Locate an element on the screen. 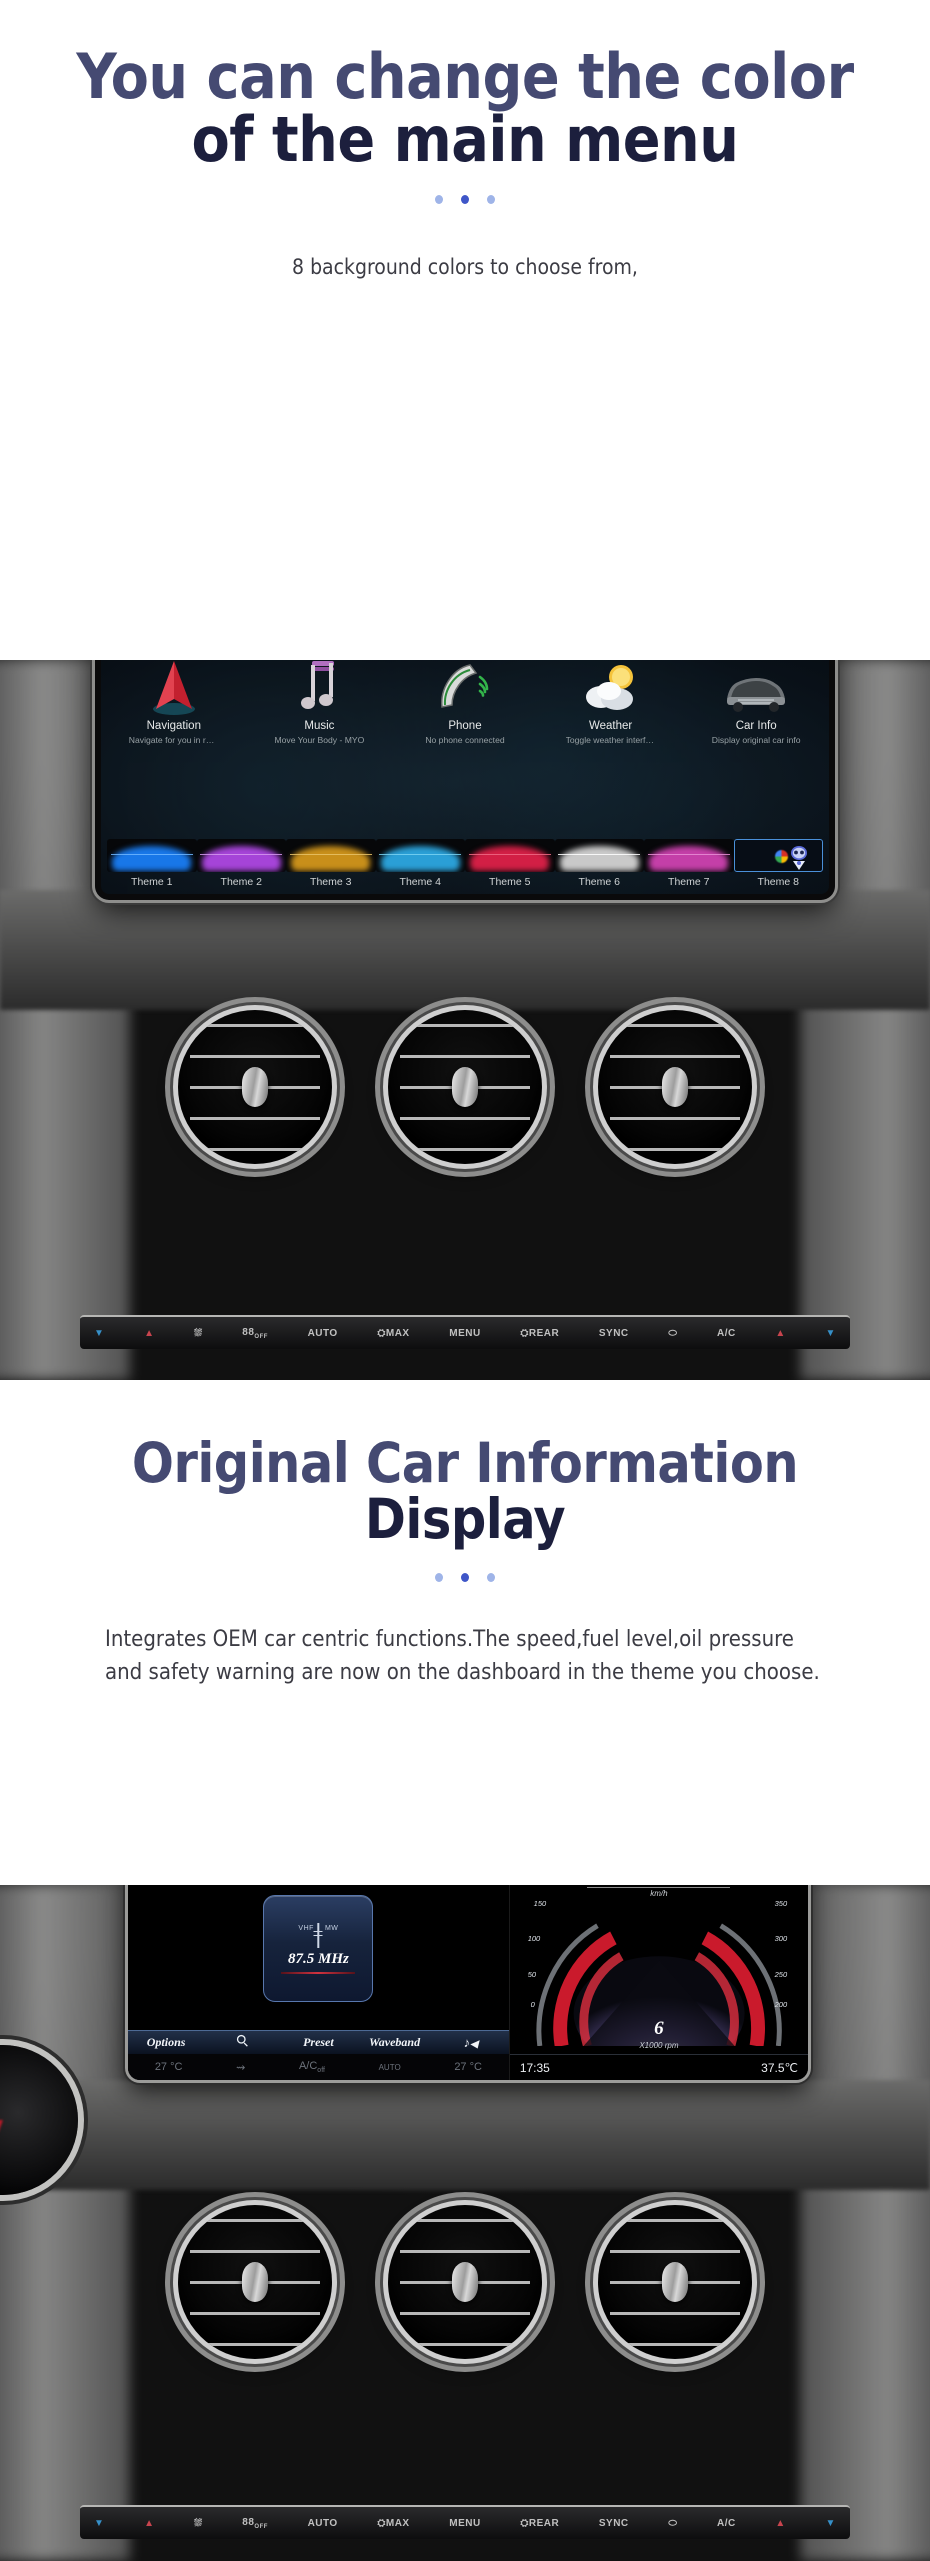 This screenshot has width=930, height=2561. phone-handset-icon is located at coordinates (465, 687).